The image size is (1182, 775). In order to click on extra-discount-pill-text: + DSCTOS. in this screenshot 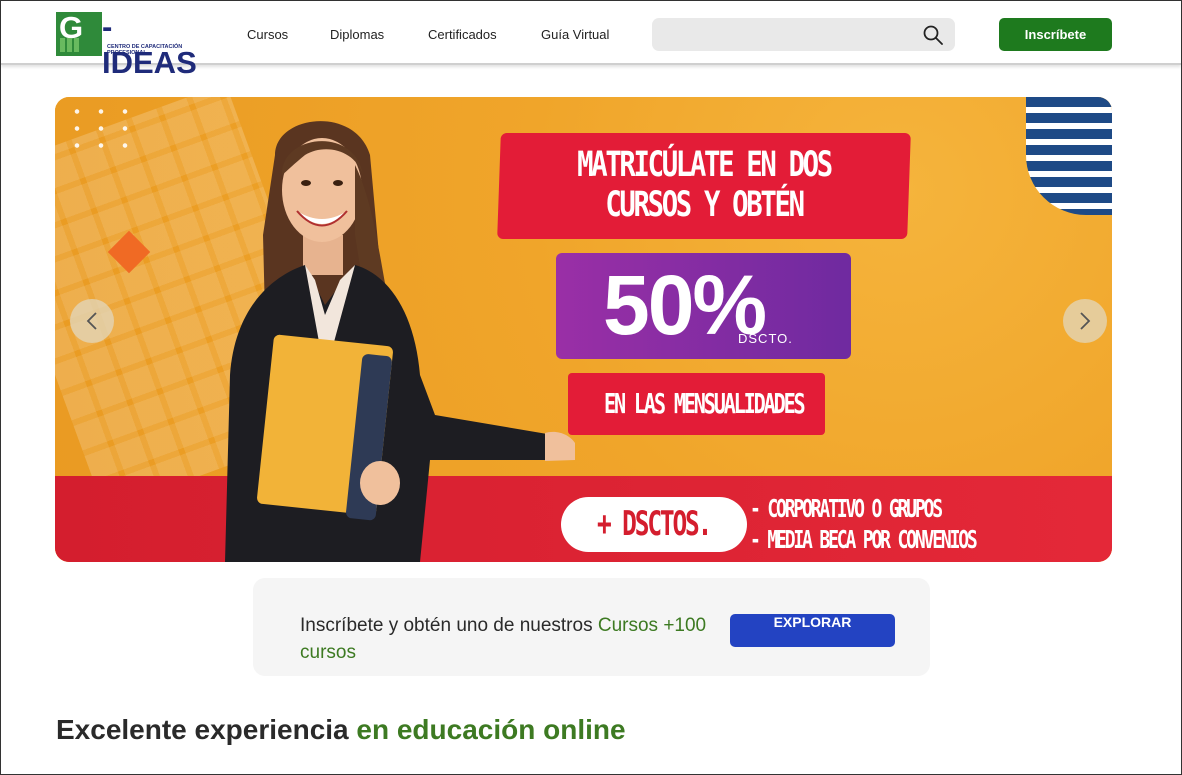, I will do `click(654, 524)`.